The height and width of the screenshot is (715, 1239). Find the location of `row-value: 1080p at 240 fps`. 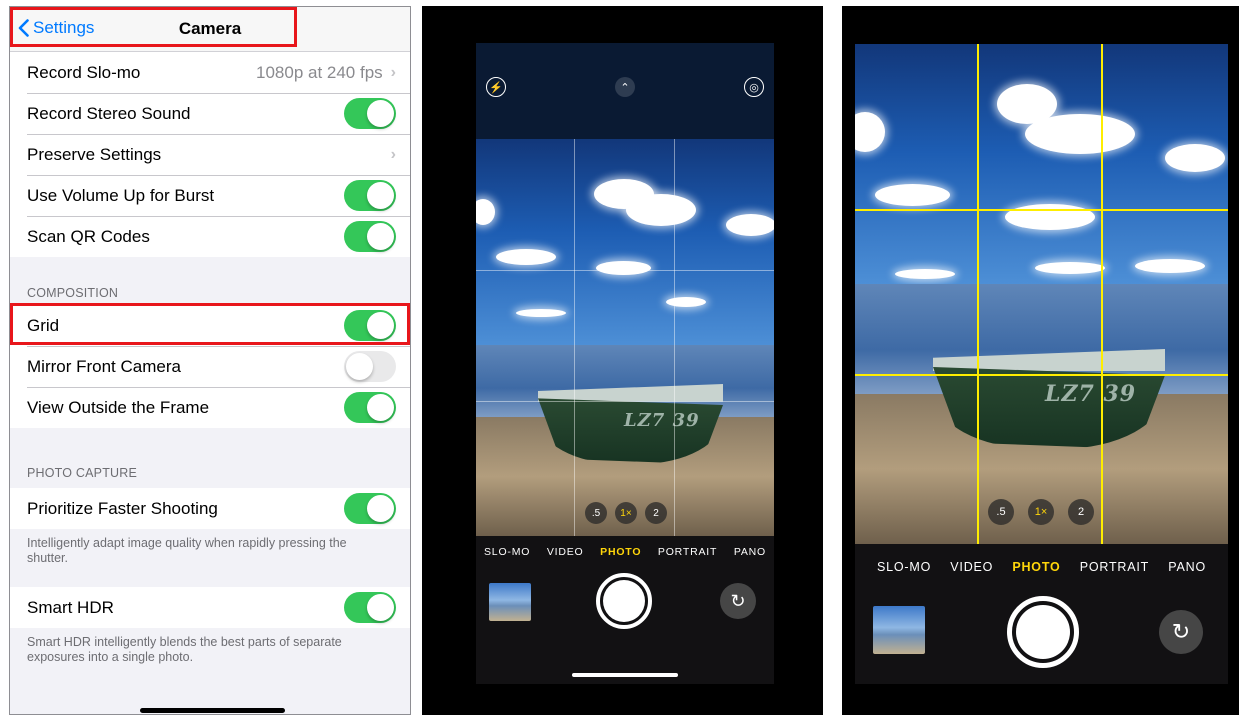

row-value: 1080p at 240 fps is located at coordinates (319, 72).